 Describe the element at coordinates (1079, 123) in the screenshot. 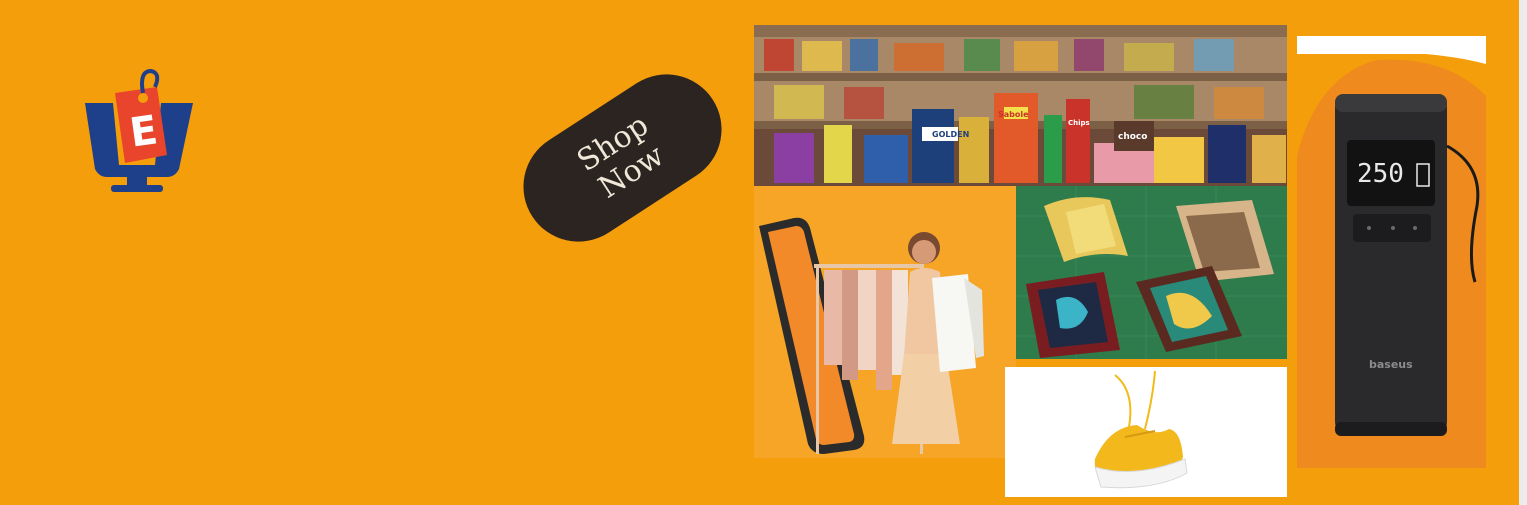

I see `grocery-label-4: Chips` at that location.